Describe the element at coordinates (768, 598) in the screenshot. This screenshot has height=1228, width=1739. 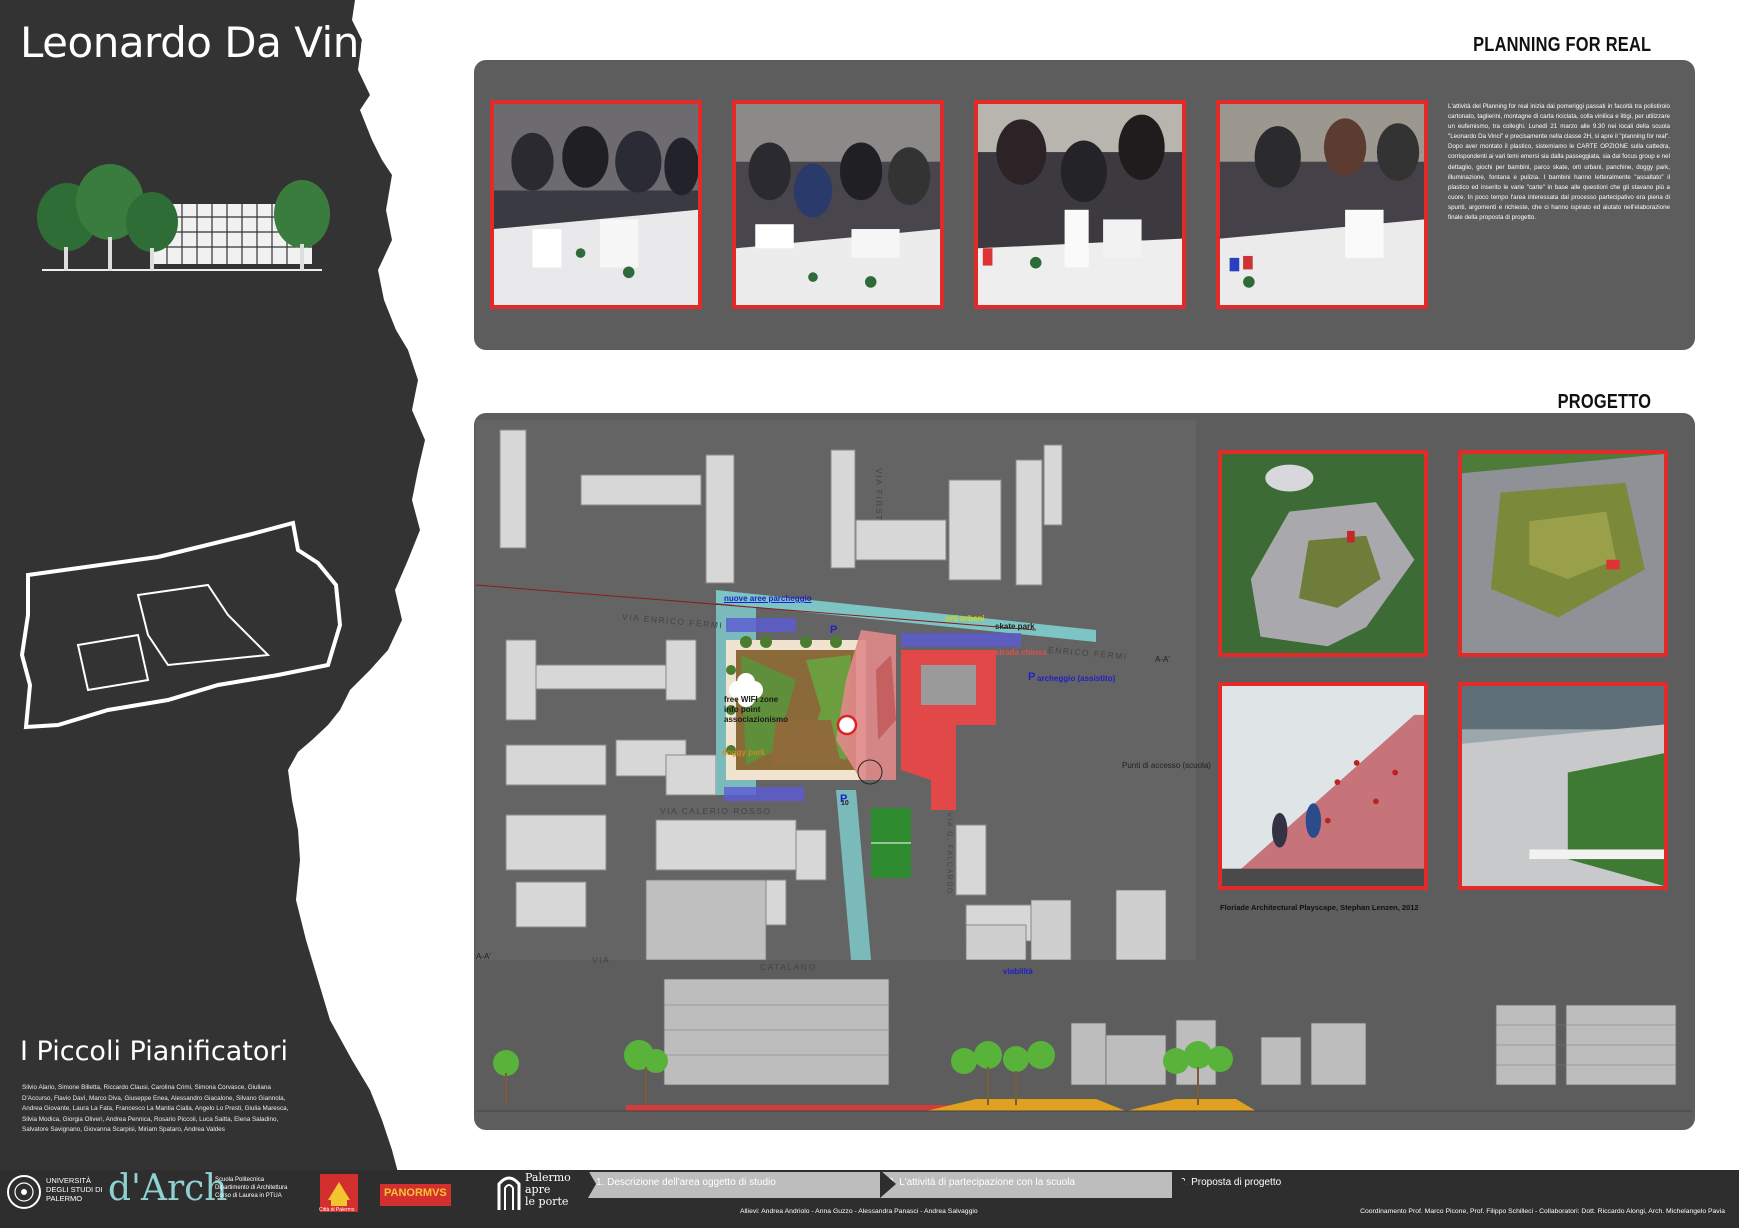
I see `label-nuove-aree-parcheggio: nuove aree parcheggio` at that location.